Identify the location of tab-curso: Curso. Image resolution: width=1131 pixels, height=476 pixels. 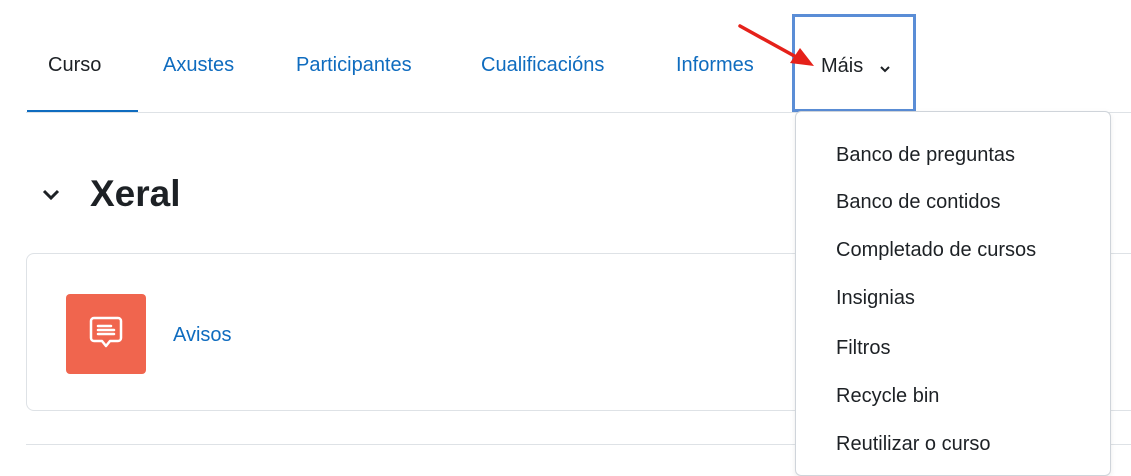
(74, 65).